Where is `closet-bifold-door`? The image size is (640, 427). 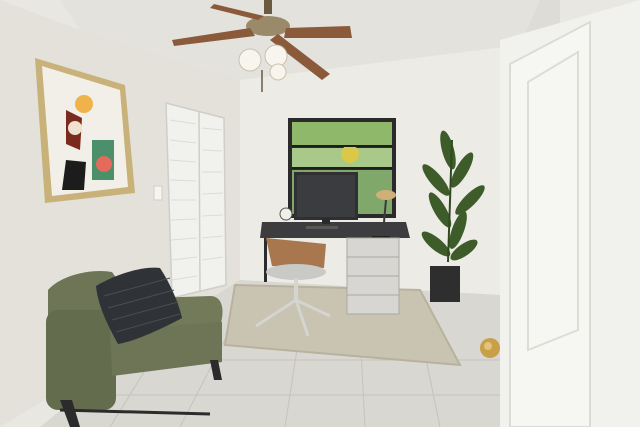
closet-bifold-door is located at coordinates (196, 200).